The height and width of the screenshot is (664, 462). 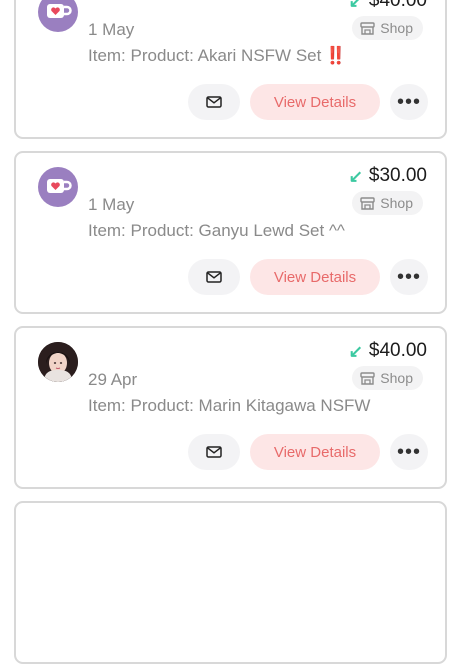 I want to click on item-text: Item: Product: Akari NSFW Set, so click(x=205, y=55).